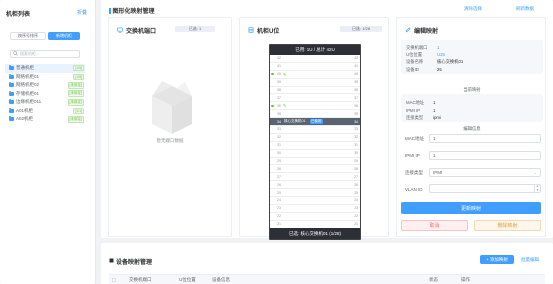 This screenshot has width=553, height=284. I want to click on add-cabinet-button: 新增机柜, so click(64, 36).